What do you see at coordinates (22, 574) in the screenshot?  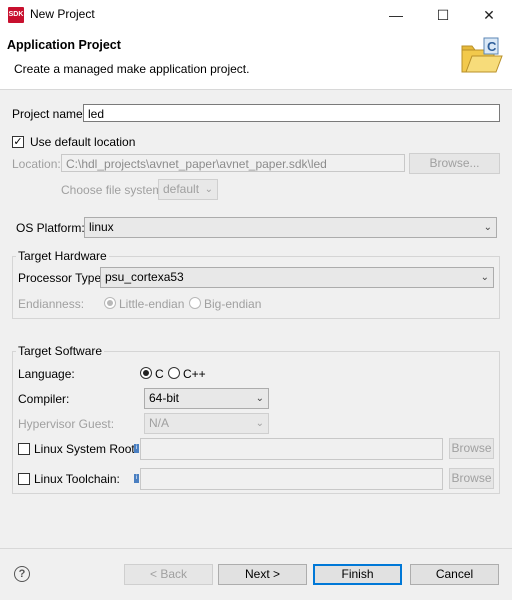 I see `help-icon: ?` at bounding box center [22, 574].